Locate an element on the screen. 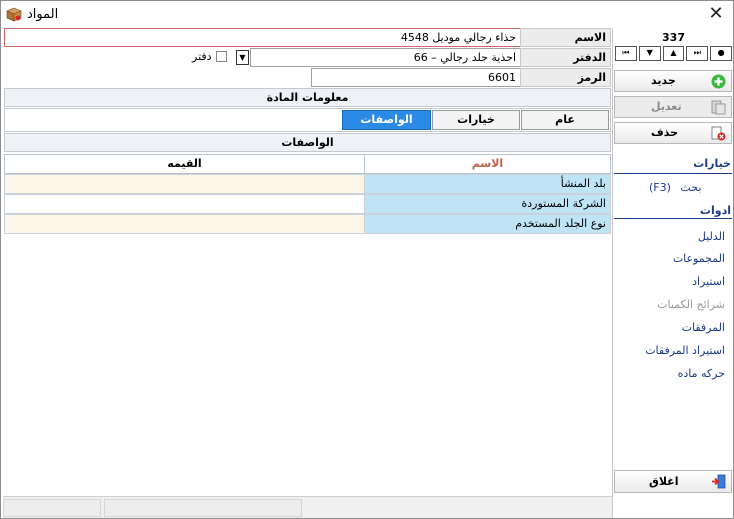 The image size is (734, 519). previous-record-icon: ▲ is located at coordinates (673, 53).